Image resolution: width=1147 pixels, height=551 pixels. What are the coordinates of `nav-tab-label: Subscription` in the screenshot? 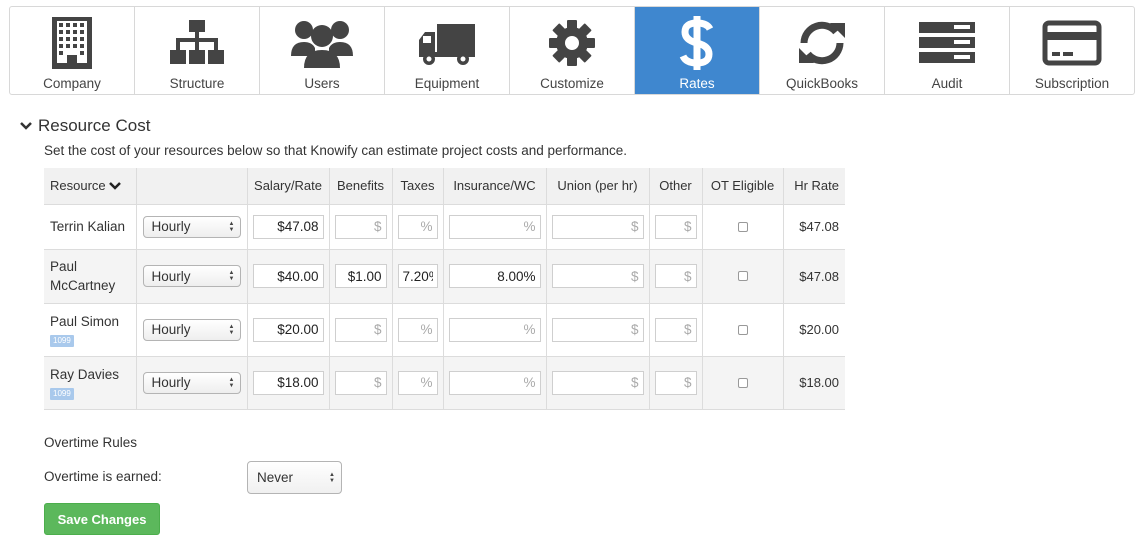 It's located at (1072, 83).